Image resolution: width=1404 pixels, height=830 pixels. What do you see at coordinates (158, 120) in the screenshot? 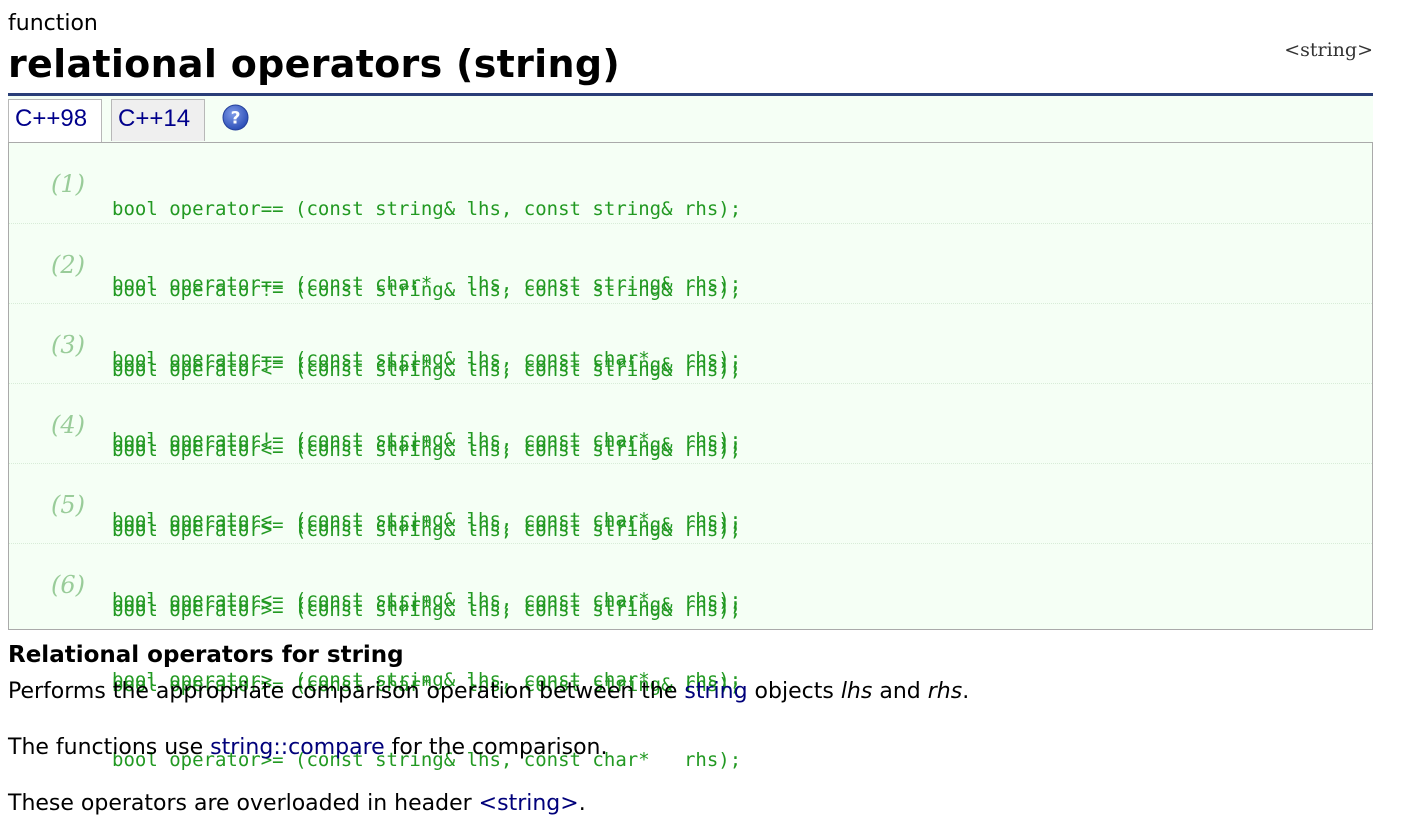
I see `tab-cpp14: C++14` at bounding box center [158, 120].